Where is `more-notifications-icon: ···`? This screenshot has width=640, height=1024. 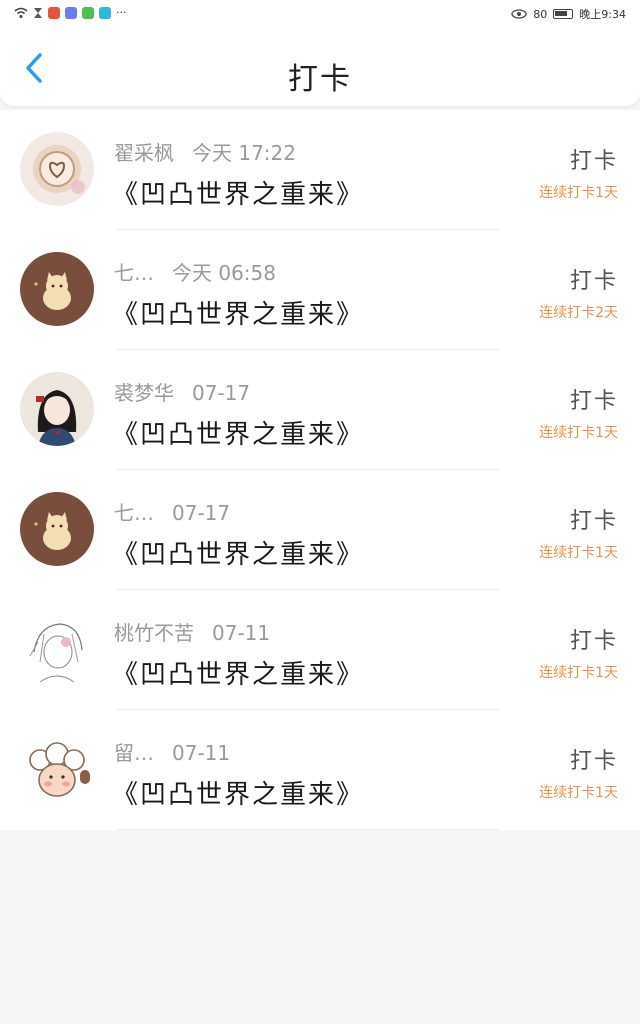 more-notifications-icon: ··· is located at coordinates (121, 12).